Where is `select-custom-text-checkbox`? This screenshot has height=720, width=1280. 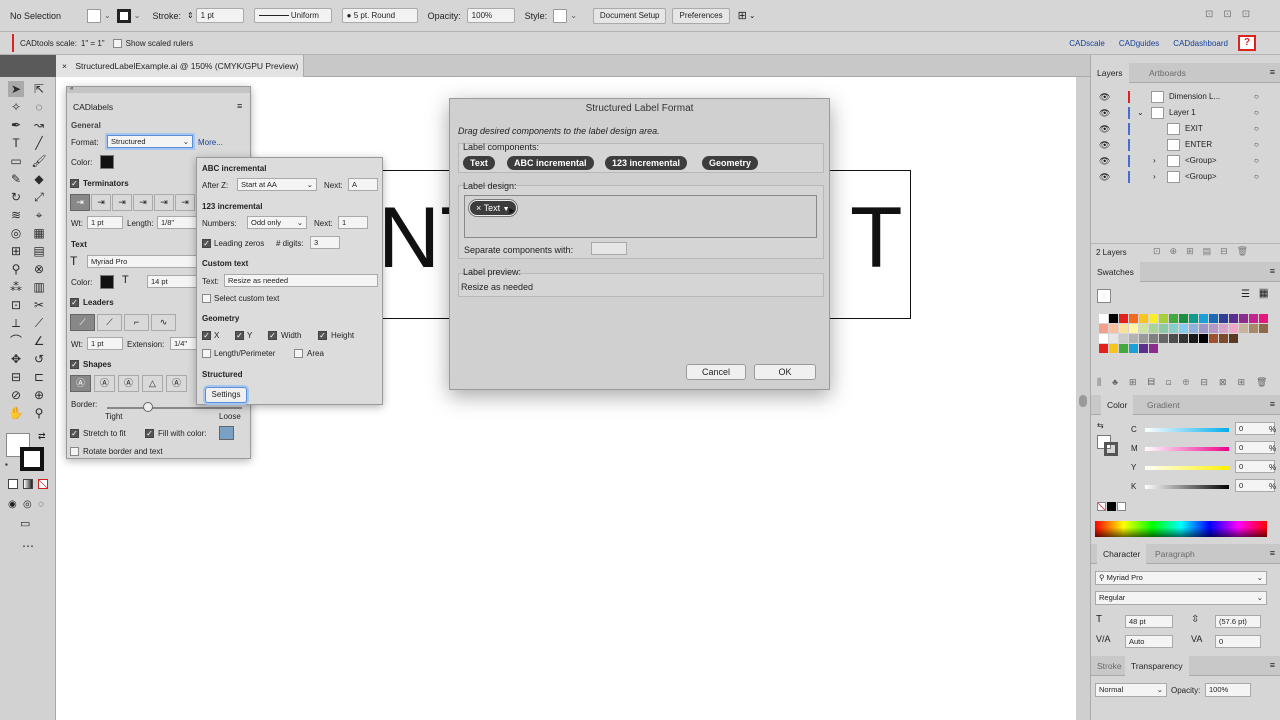 select-custom-text-checkbox is located at coordinates (206, 298).